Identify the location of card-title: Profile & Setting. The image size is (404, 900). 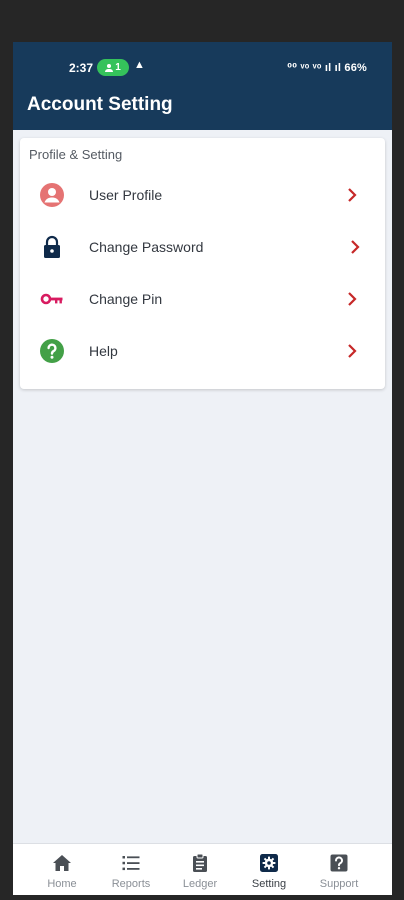
(76, 154).